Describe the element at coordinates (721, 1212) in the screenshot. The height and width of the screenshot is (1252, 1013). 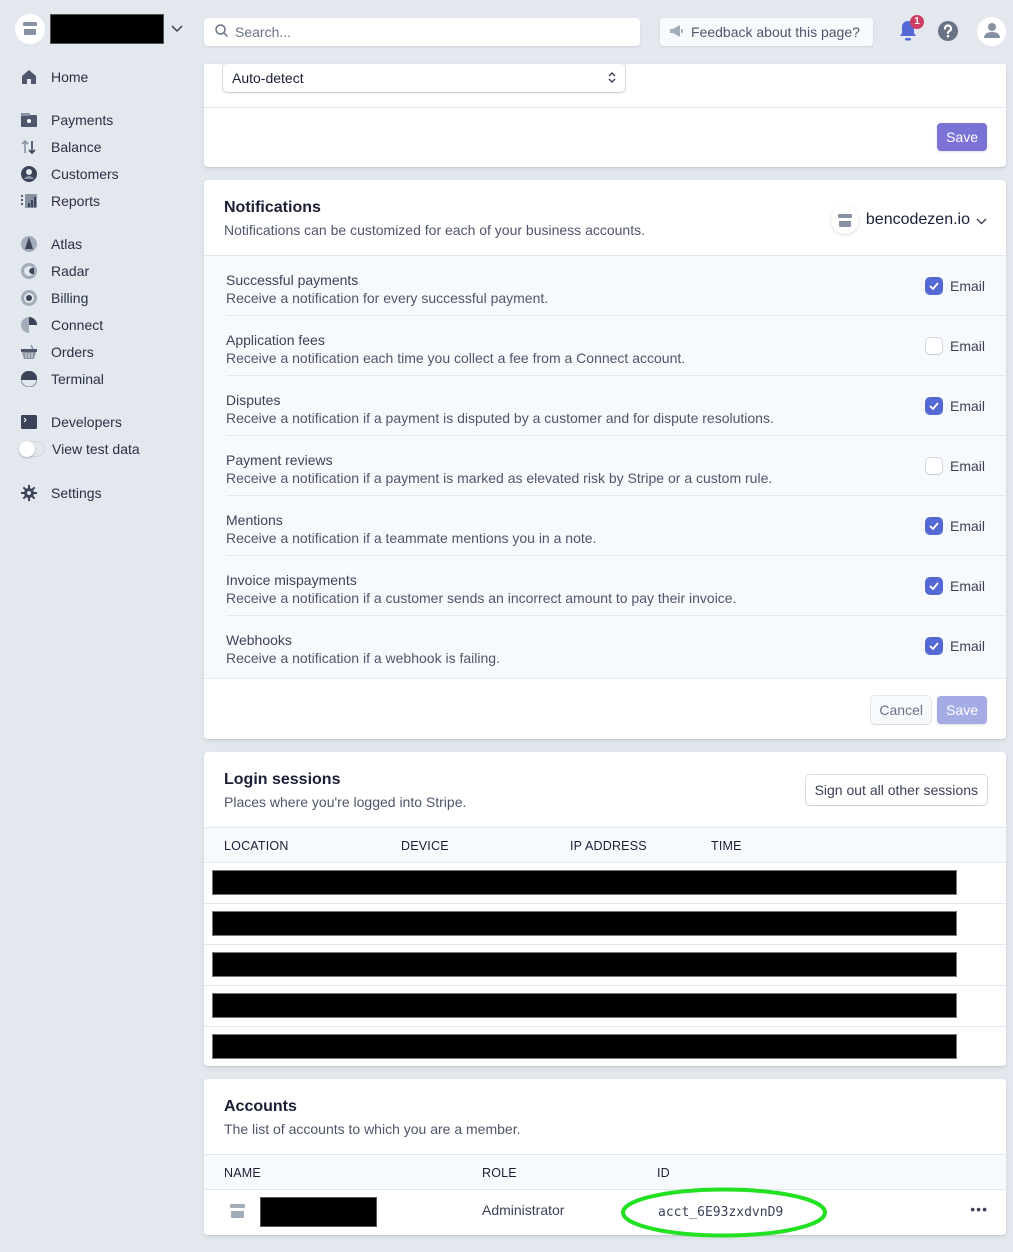
I see `account-id: acct_6E93zxdvnD9` at that location.